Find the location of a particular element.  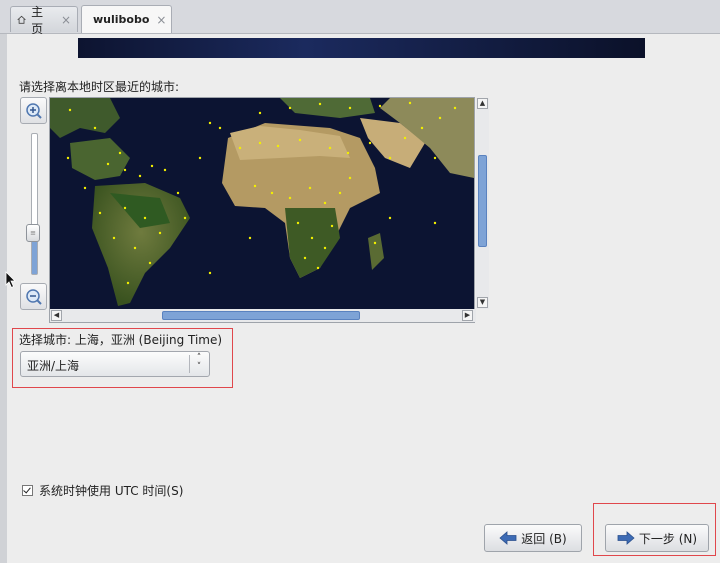

utc-option: 系统时钟使用 UTC 时间(S) is located at coordinates (102, 490).